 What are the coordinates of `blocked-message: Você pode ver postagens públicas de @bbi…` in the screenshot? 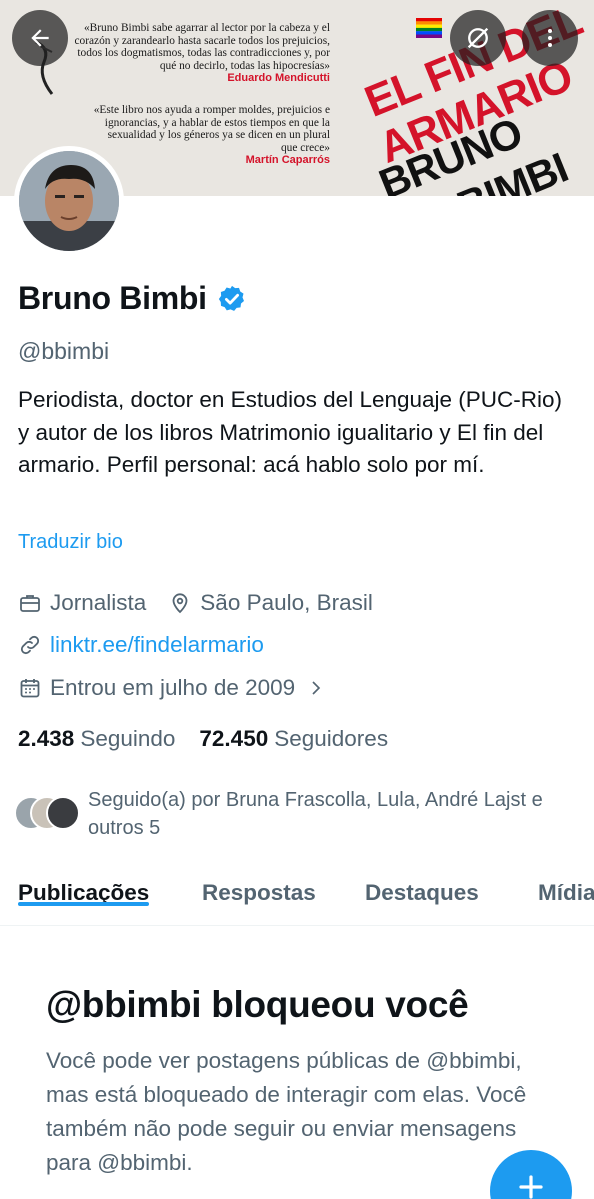 It's located at (286, 1111).